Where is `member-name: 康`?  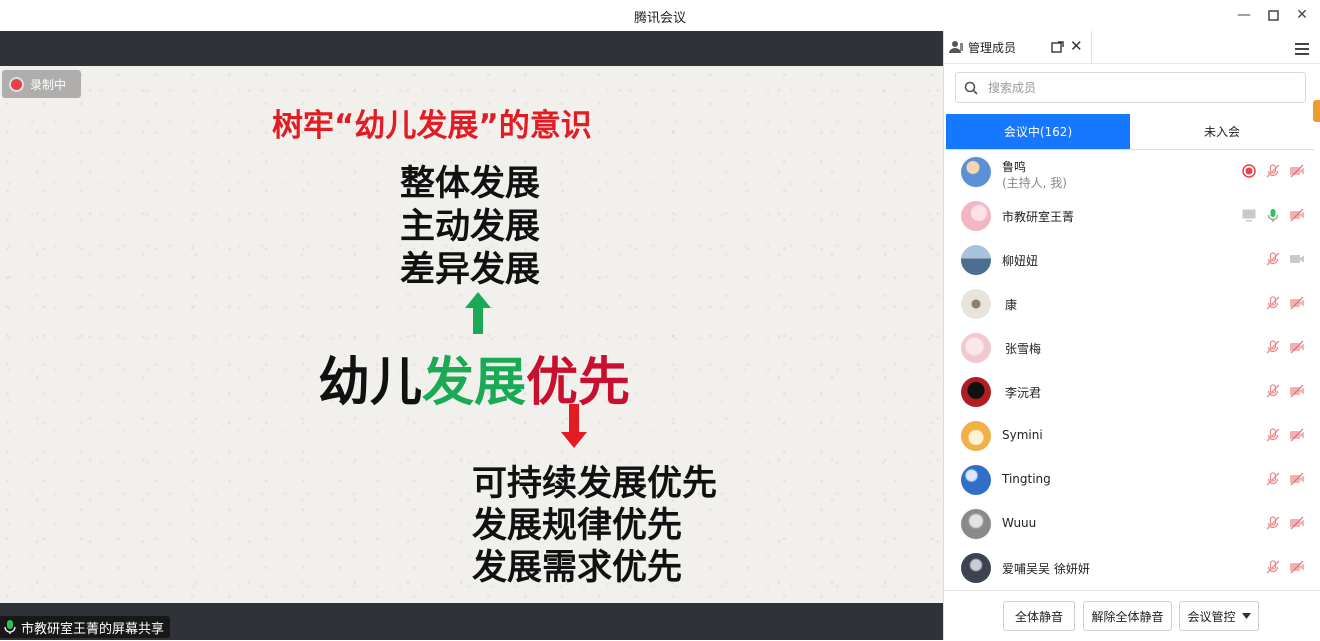 member-name: 康 is located at coordinates (1011, 305).